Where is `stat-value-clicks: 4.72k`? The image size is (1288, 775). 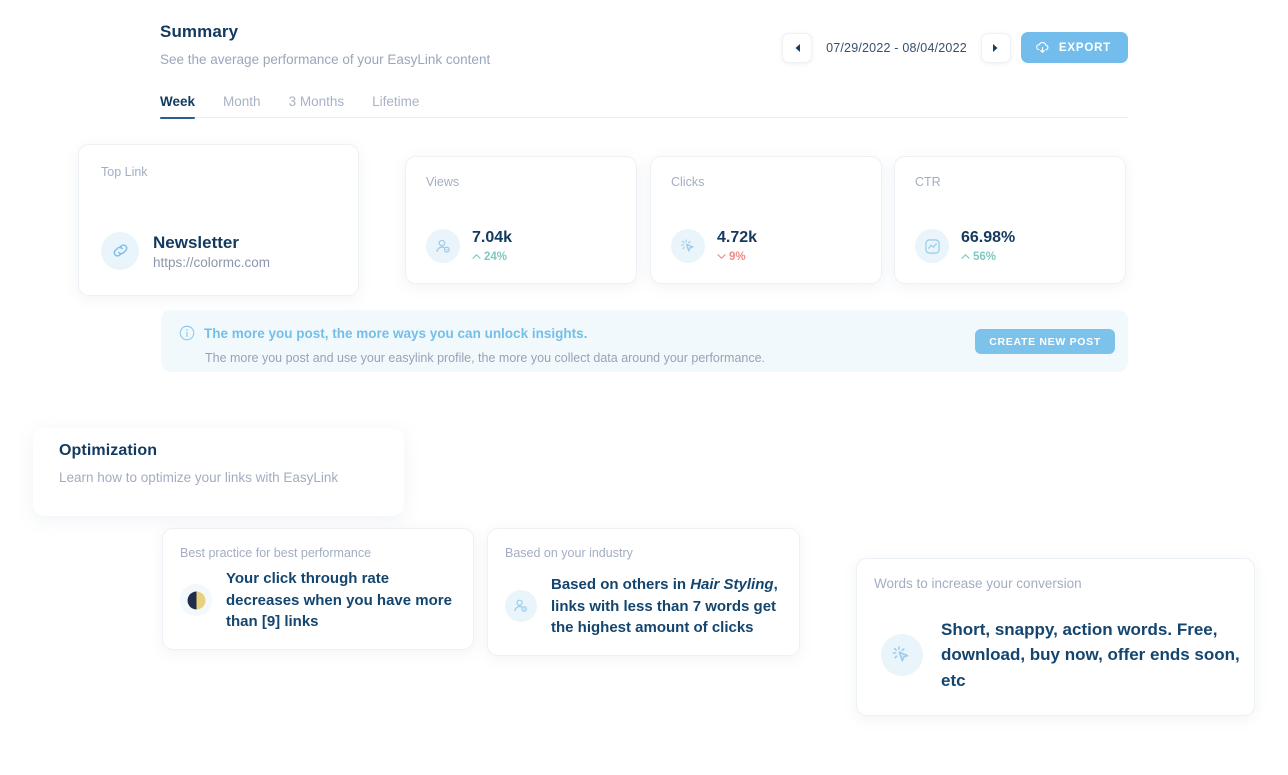 stat-value-clicks: 4.72k is located at coordinates (737, 238).